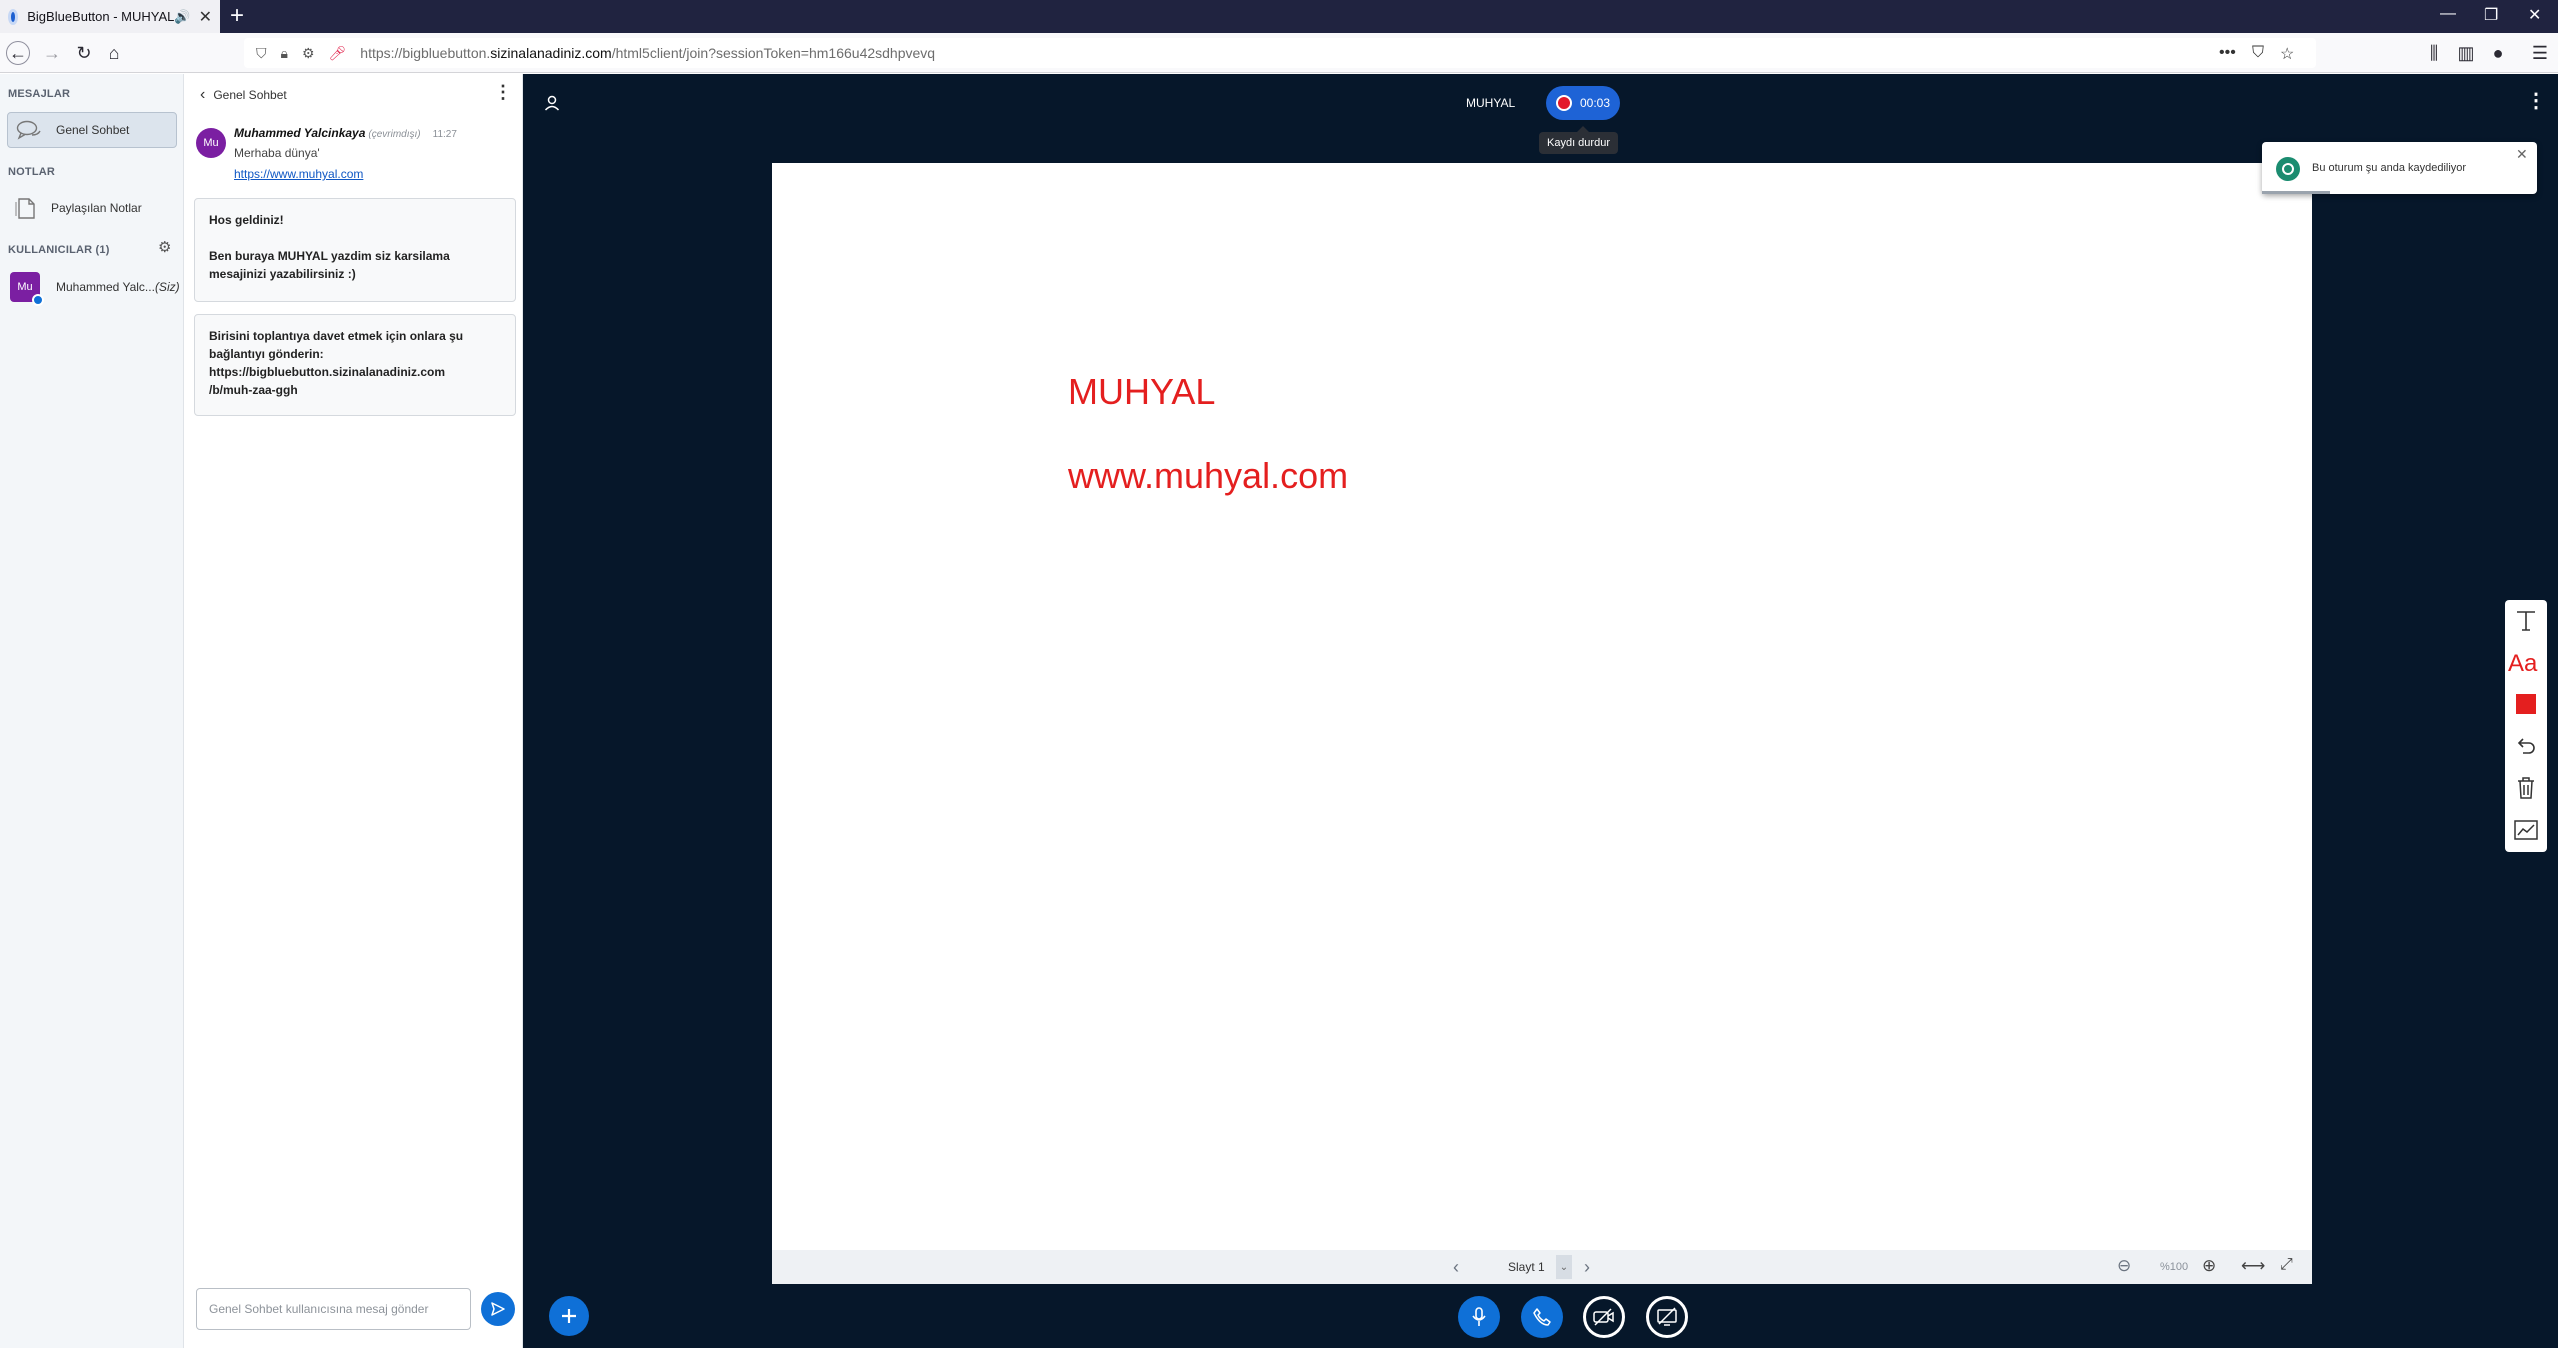  I want to click on recording-status-icon, so click(2288, 169).